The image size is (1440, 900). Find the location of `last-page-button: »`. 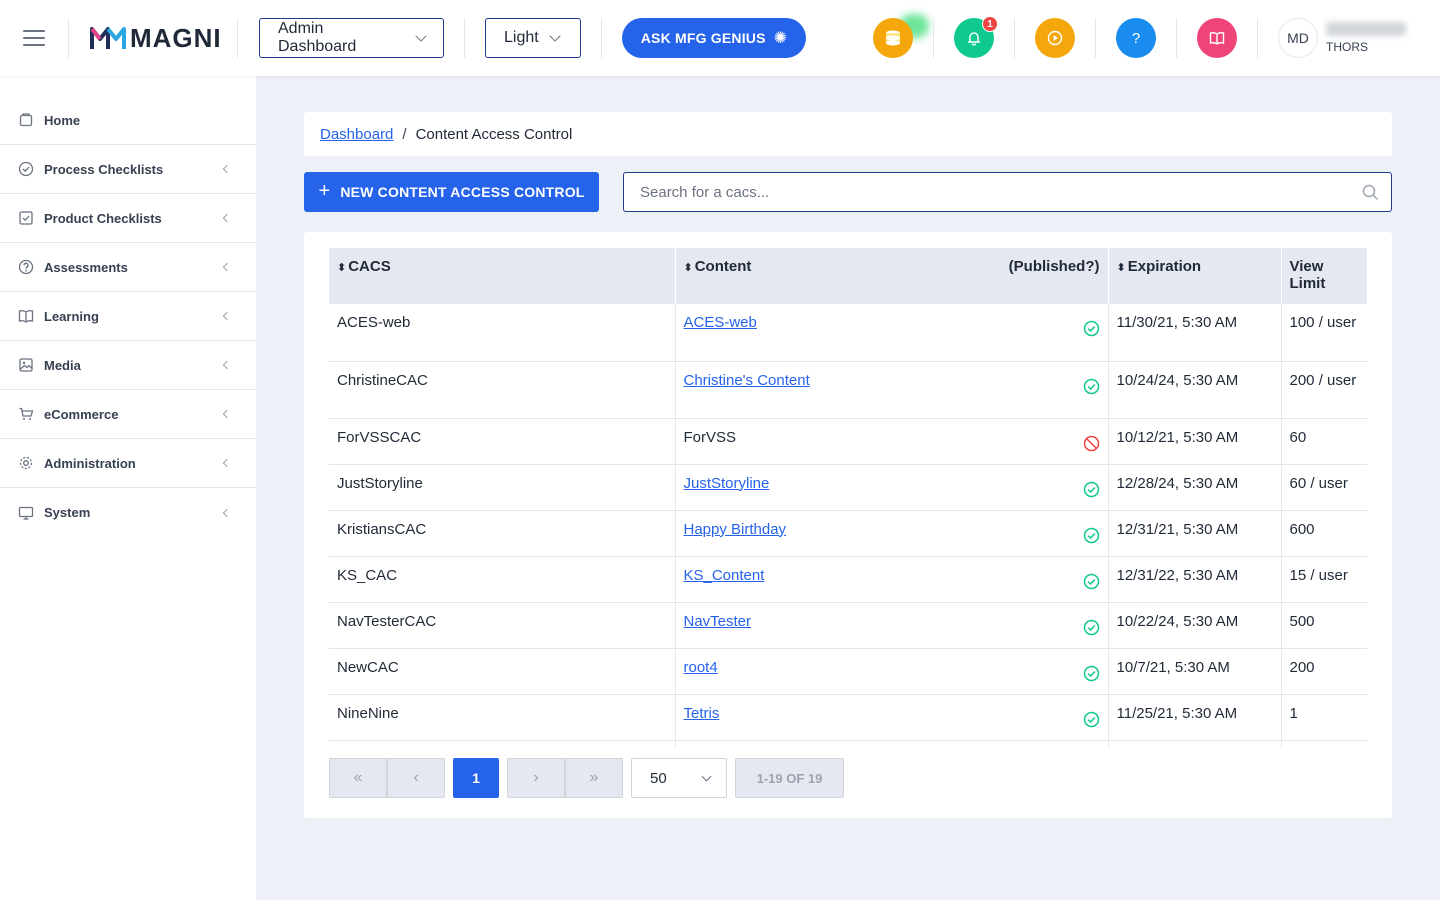

last-page-button: » is located at coordinates (594, 778).